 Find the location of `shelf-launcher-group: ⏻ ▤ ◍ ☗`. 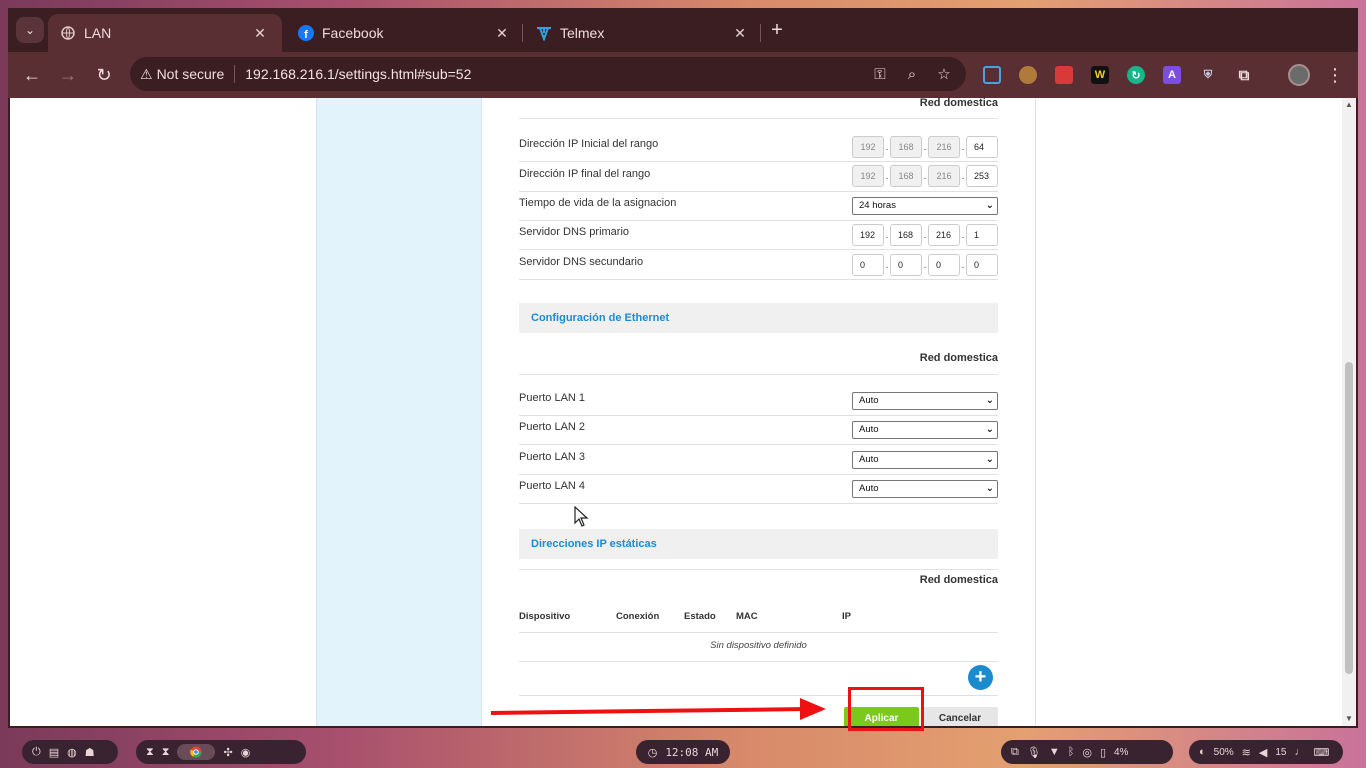

shelf-launcher-group: ⏻ ▤ ◍ ☗ is located at coordinates (70, 752).